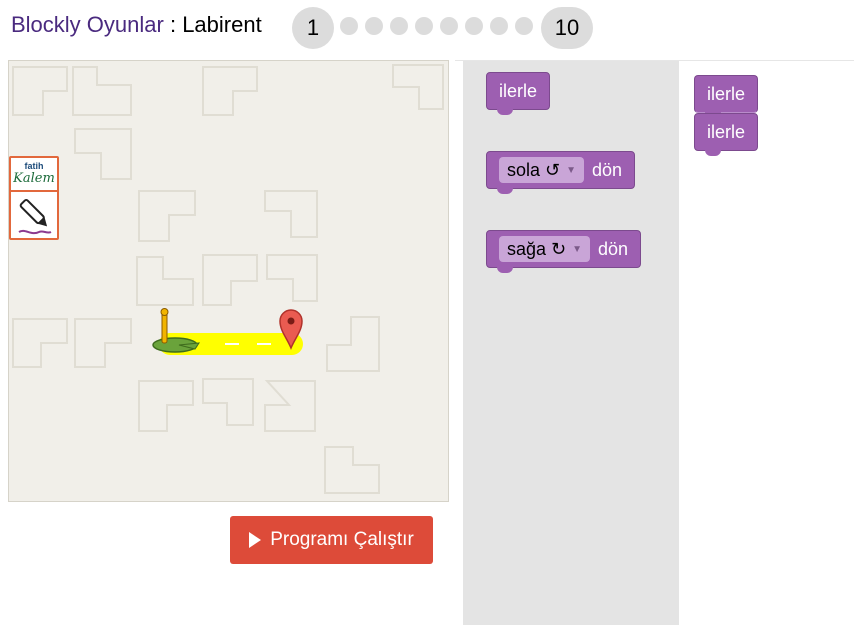 This screenshot has height=625, width=854. What do you see at coordinates (399, 26) in the screenshot?
I see `level-4-dot` at bounding box center [399, 26].